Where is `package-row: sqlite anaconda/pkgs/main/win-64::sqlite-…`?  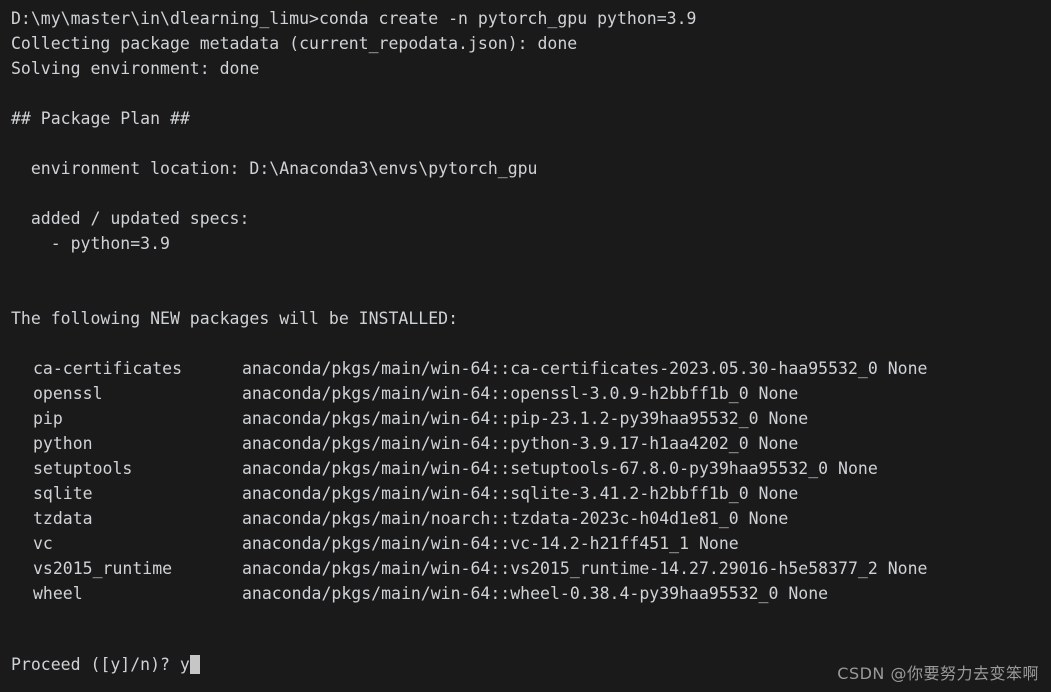 package-row: sqlite anaconda/pkgs/main/win-64::sqlite-… is located at coordinates (531, 493).